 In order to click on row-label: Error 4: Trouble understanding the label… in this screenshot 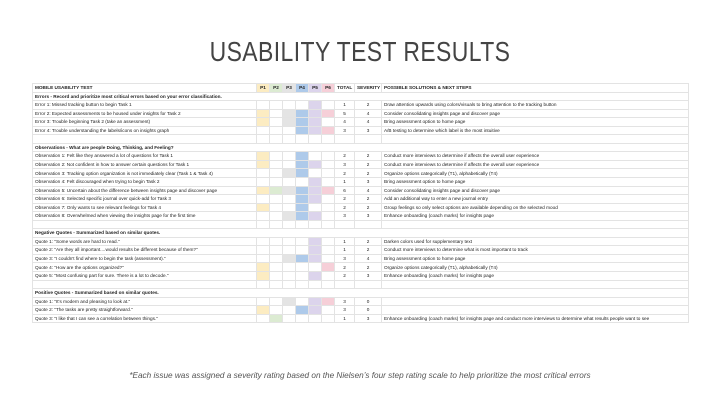, I will do `click(144, 130)`.